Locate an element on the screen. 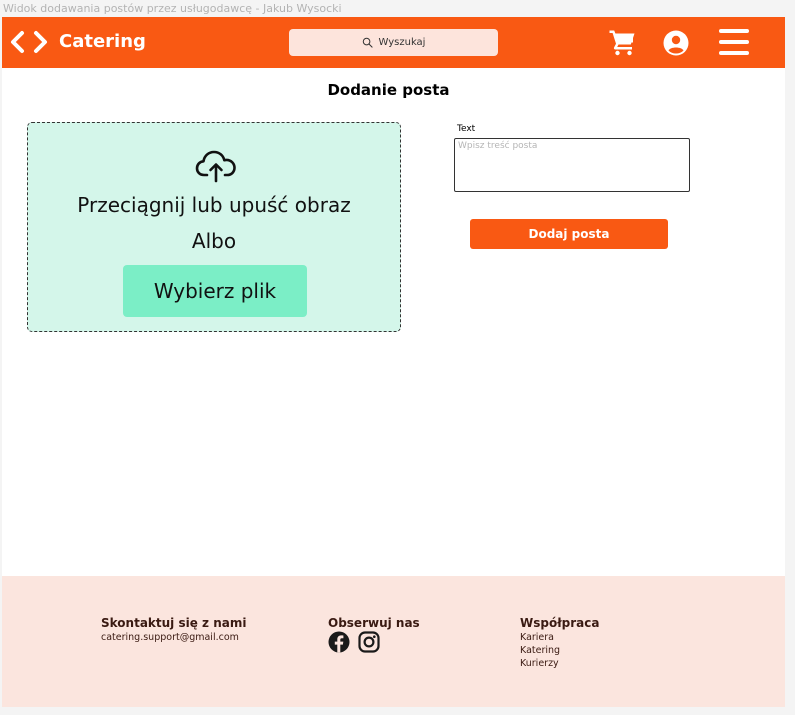 The width and height of the screenshot is (795, 715). footer-link-kurierzy: Kurierzy is located at coordinates (559, 663).